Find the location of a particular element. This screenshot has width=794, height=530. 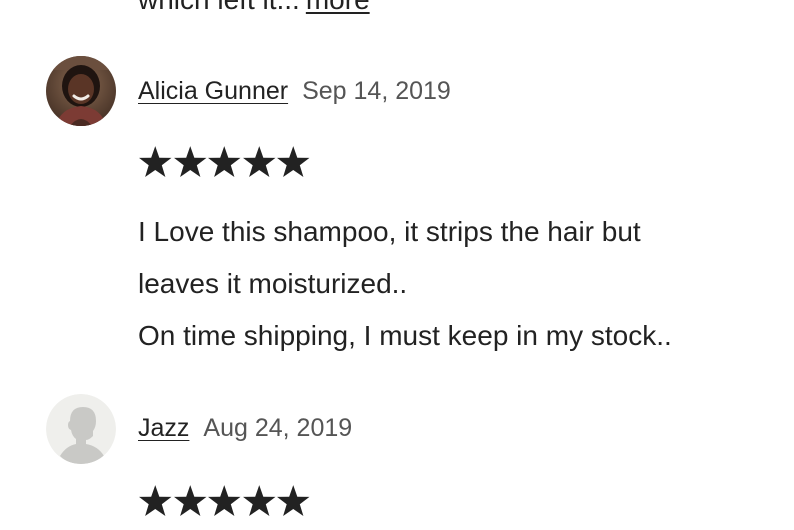

review-date: Aug 24, 2019 is located at coordinates (278, 428).